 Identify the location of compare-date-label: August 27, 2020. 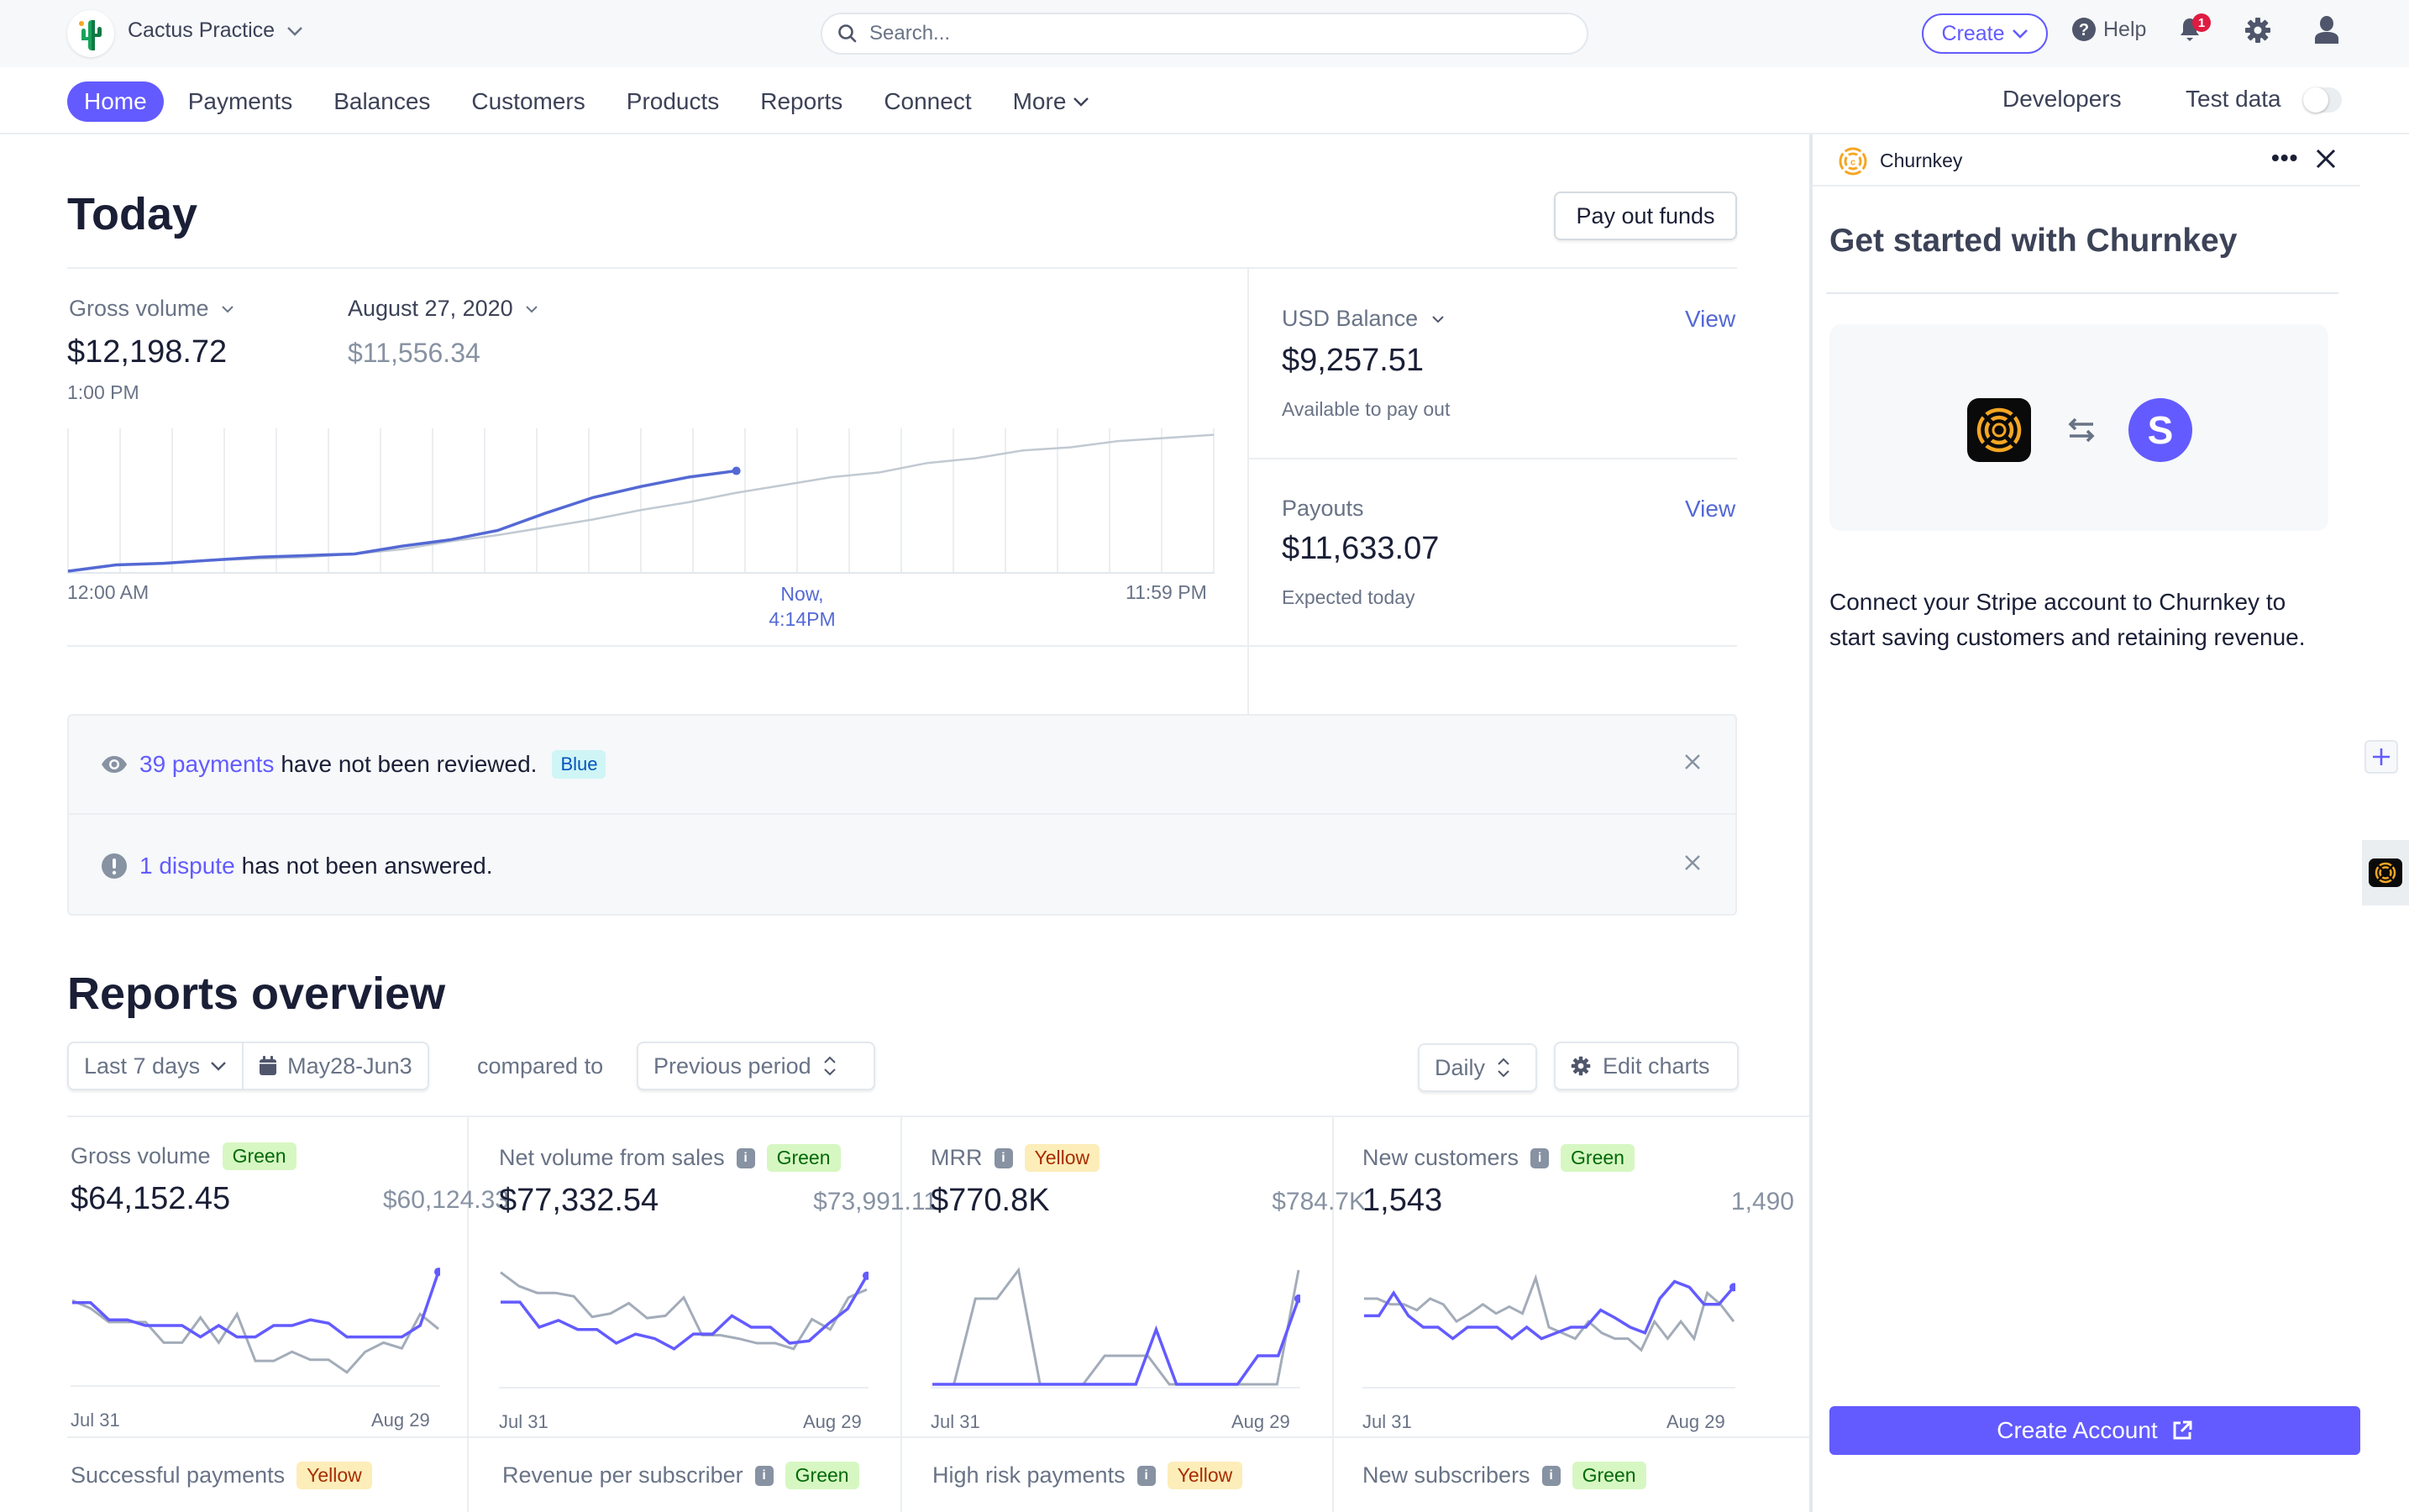
(431, 308).